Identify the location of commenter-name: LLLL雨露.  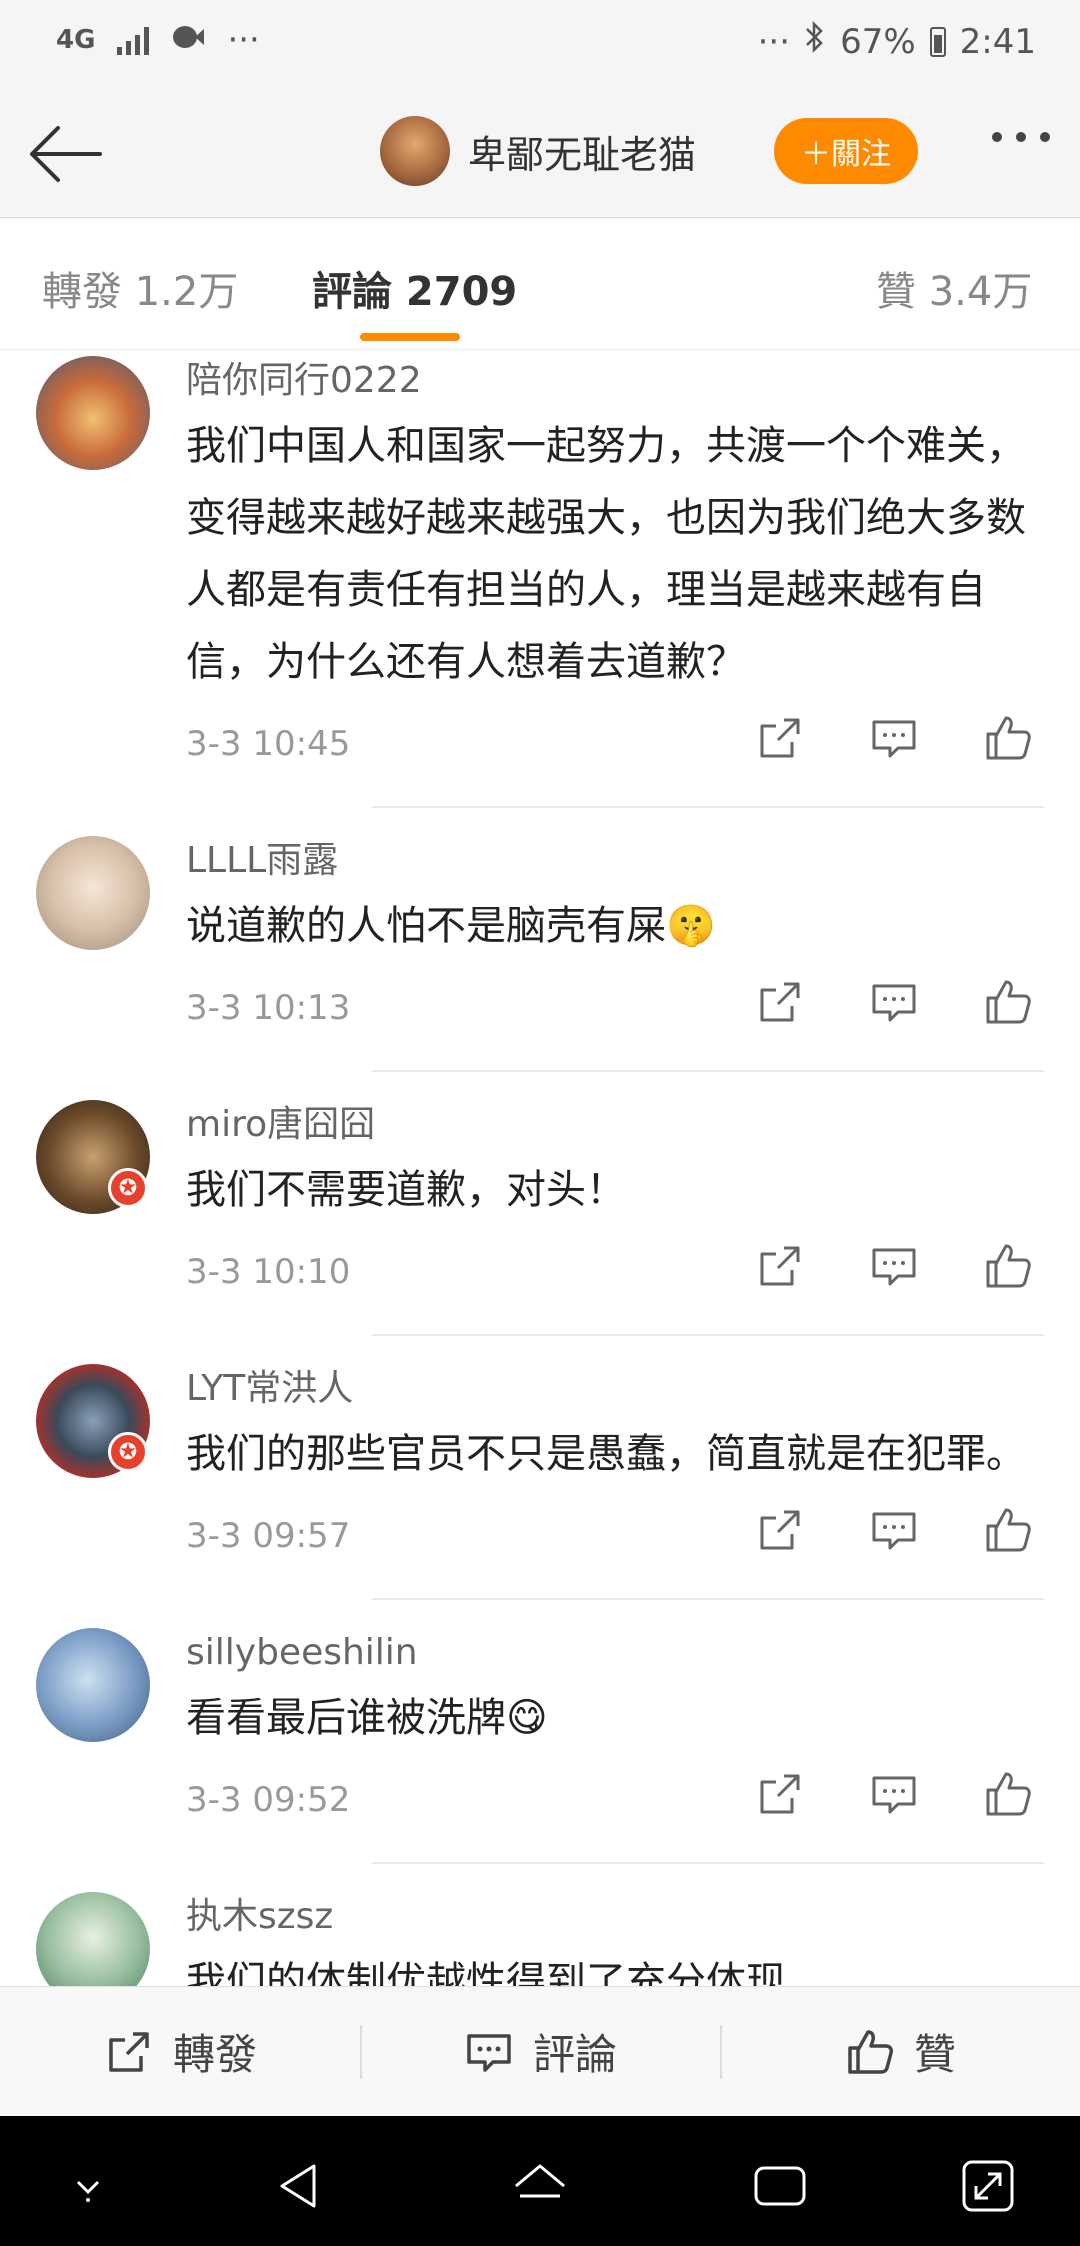
(615, 861).